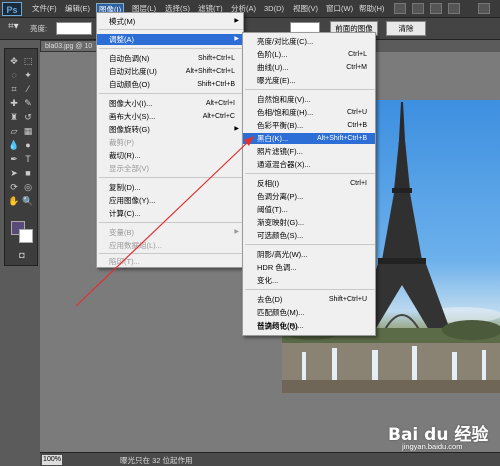  I want to click on menu-help: 帮助(H), so click(371, 9).